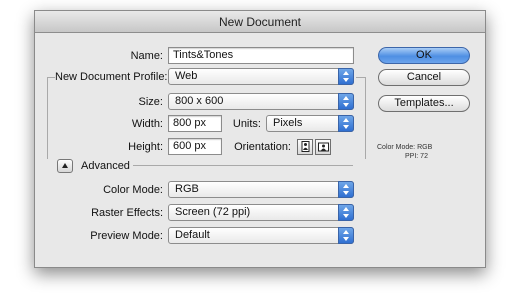  Describe the element at coordinates (195, 123) in the screenshot. I see `width-field: 800 px` at that location.